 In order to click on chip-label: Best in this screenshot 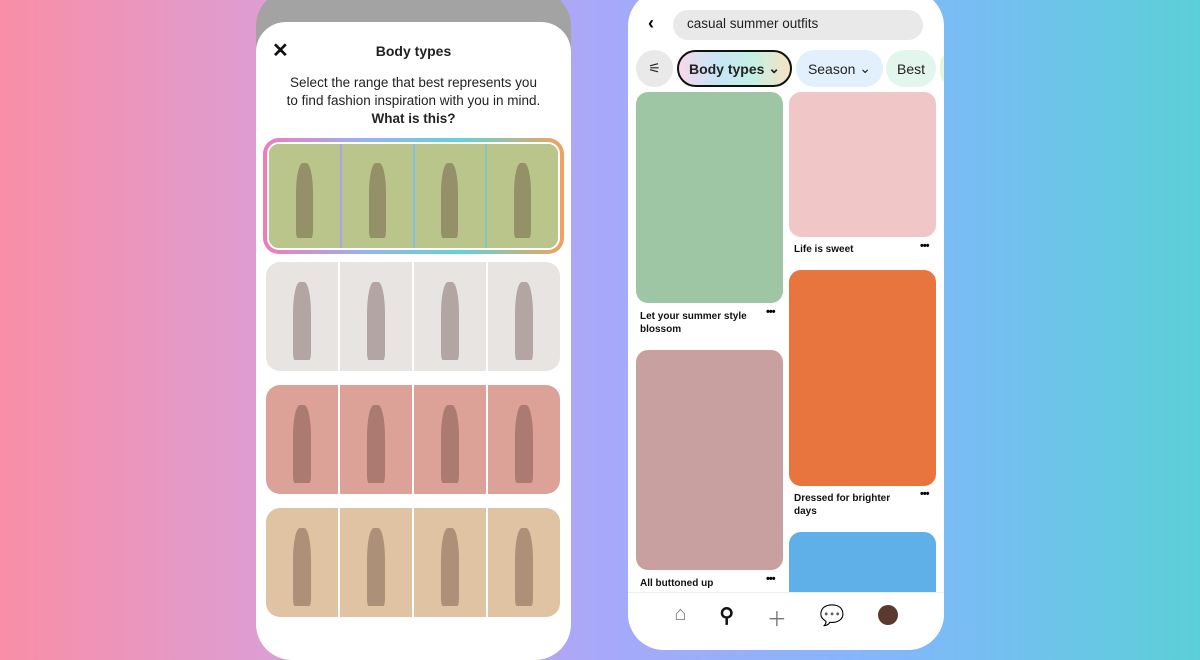, I will do `click(910, 68)`.